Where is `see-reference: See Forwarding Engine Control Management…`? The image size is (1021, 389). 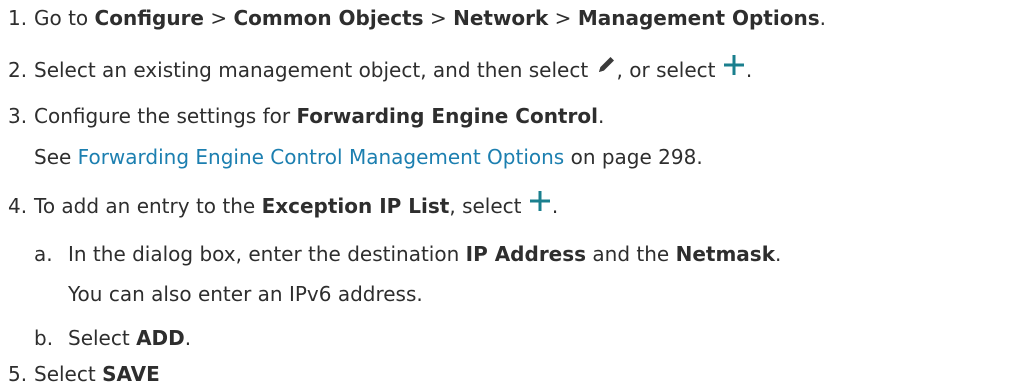 see-reference: See Forwarding Engine Control Management… is located at coordinates (368, 157).